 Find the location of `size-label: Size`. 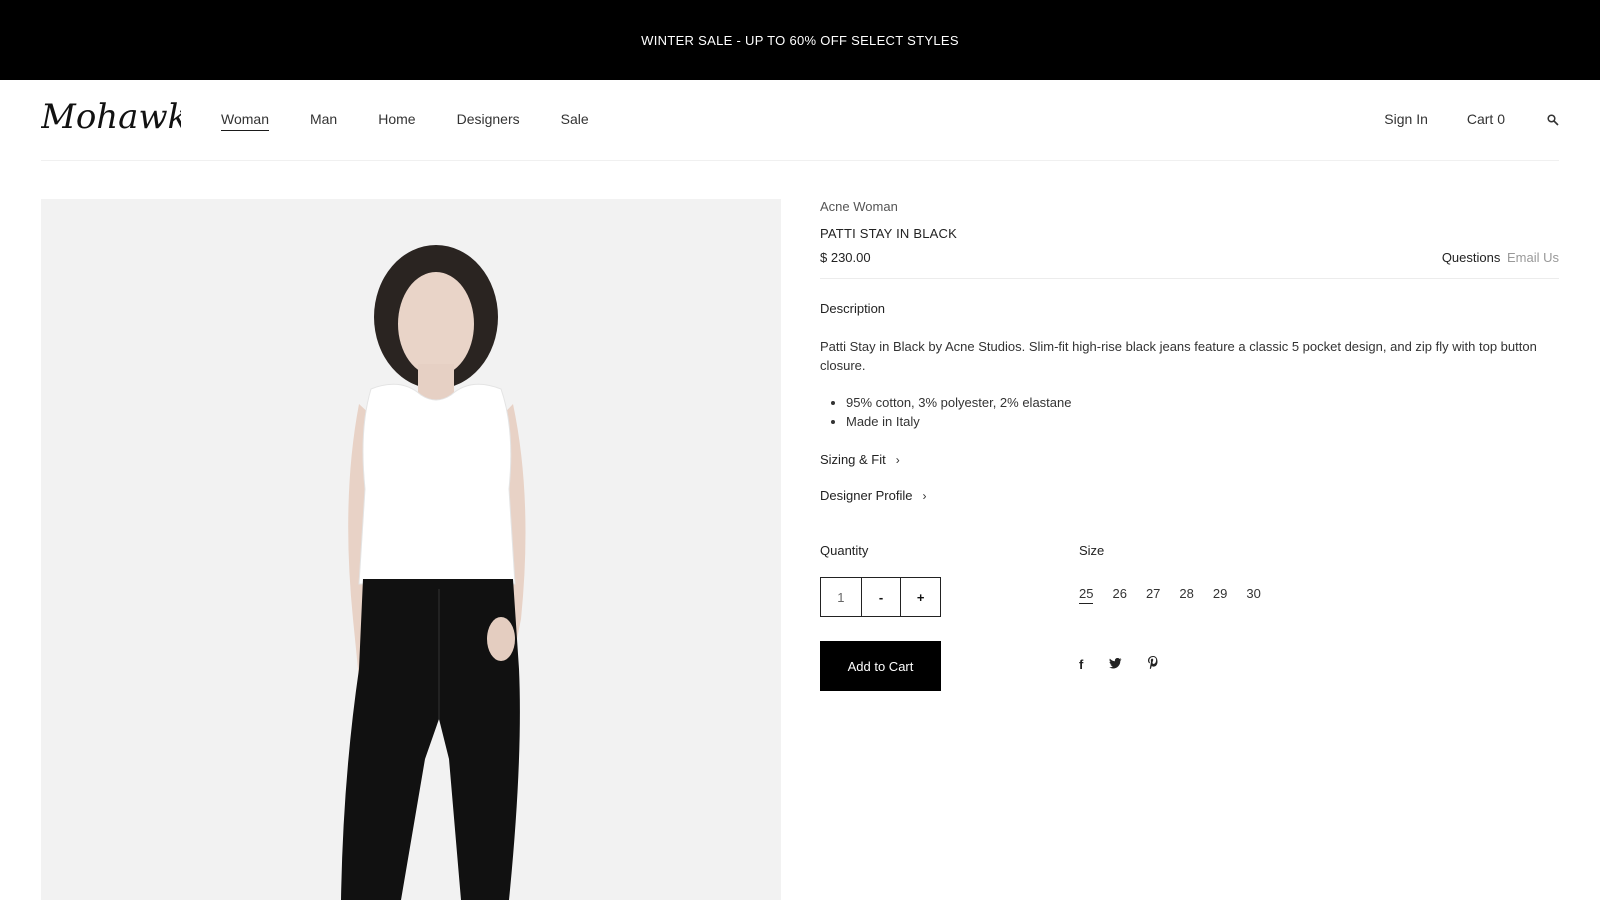

size-label: Size is located at coordinates (1092, 550).